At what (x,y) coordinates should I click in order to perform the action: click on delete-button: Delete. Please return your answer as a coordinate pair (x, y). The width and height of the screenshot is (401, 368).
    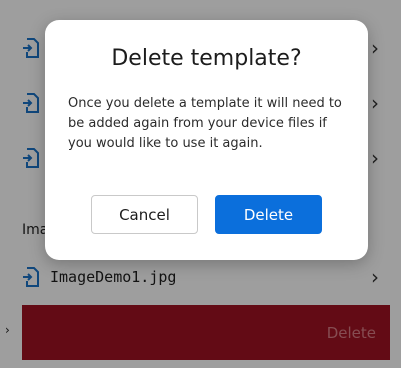
    Looking at the image, I should click on (268, 214).